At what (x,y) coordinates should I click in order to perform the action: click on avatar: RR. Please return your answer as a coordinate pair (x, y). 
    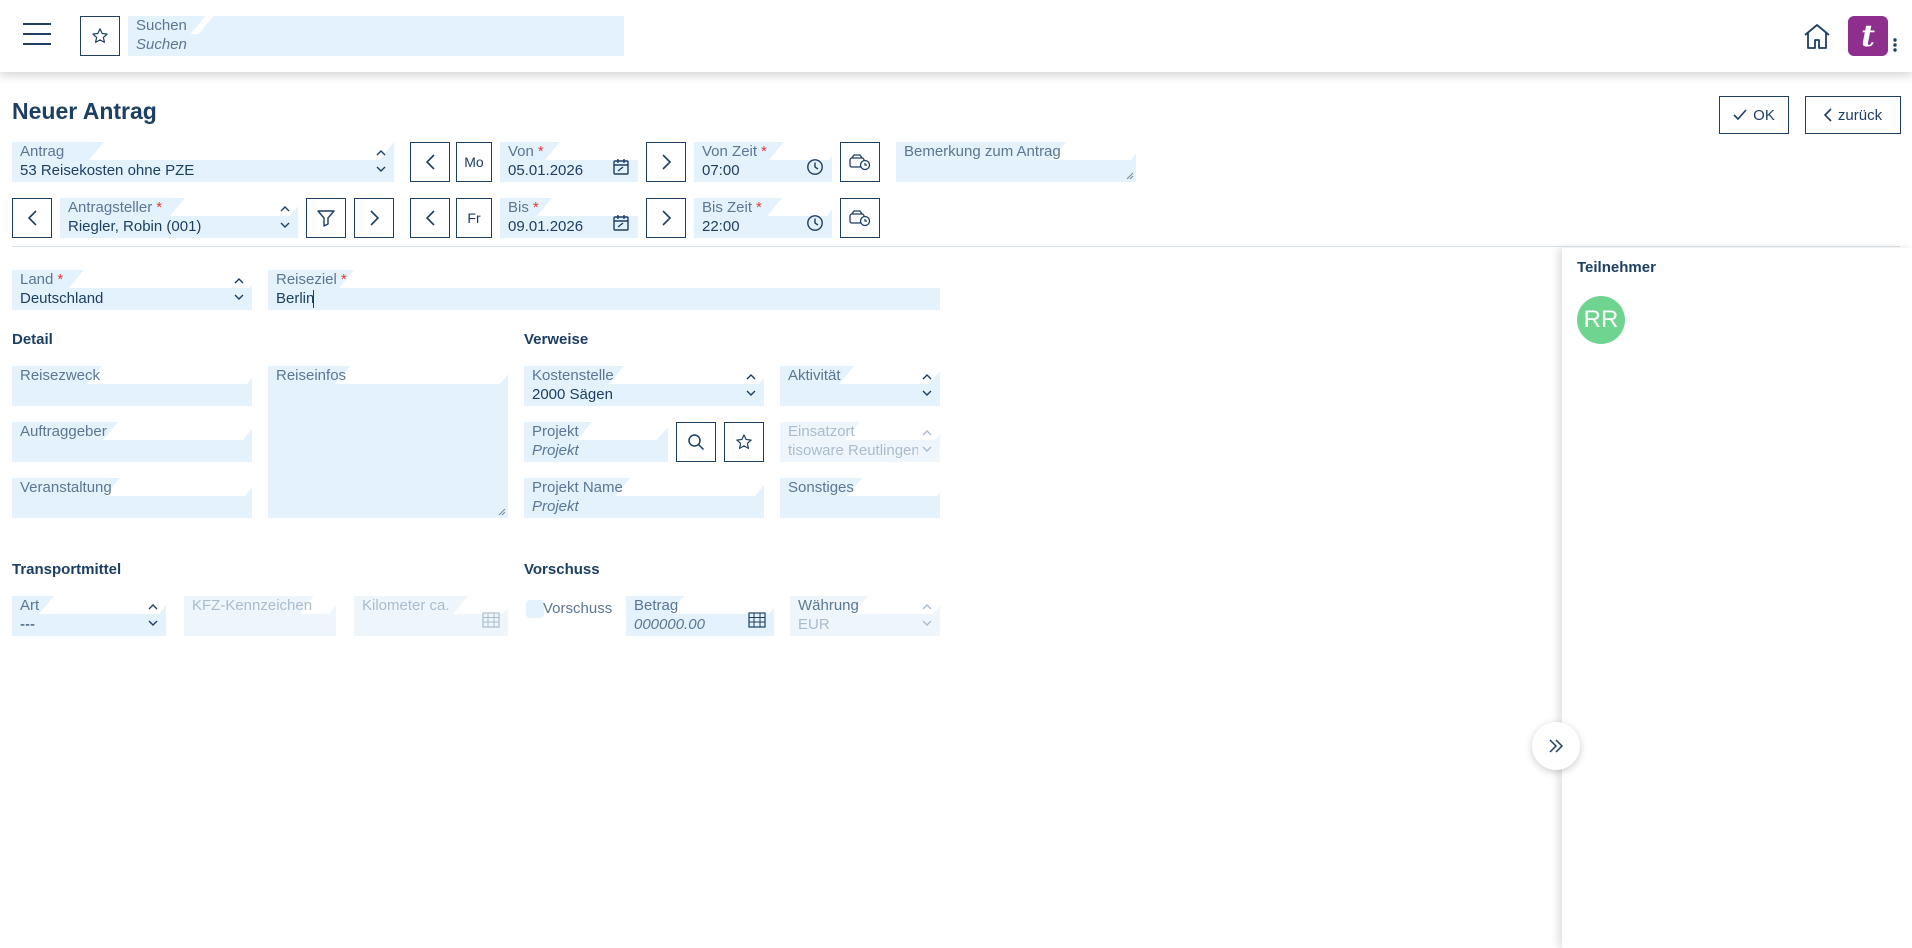
    Looking at the image, I should click on (1601, 320).